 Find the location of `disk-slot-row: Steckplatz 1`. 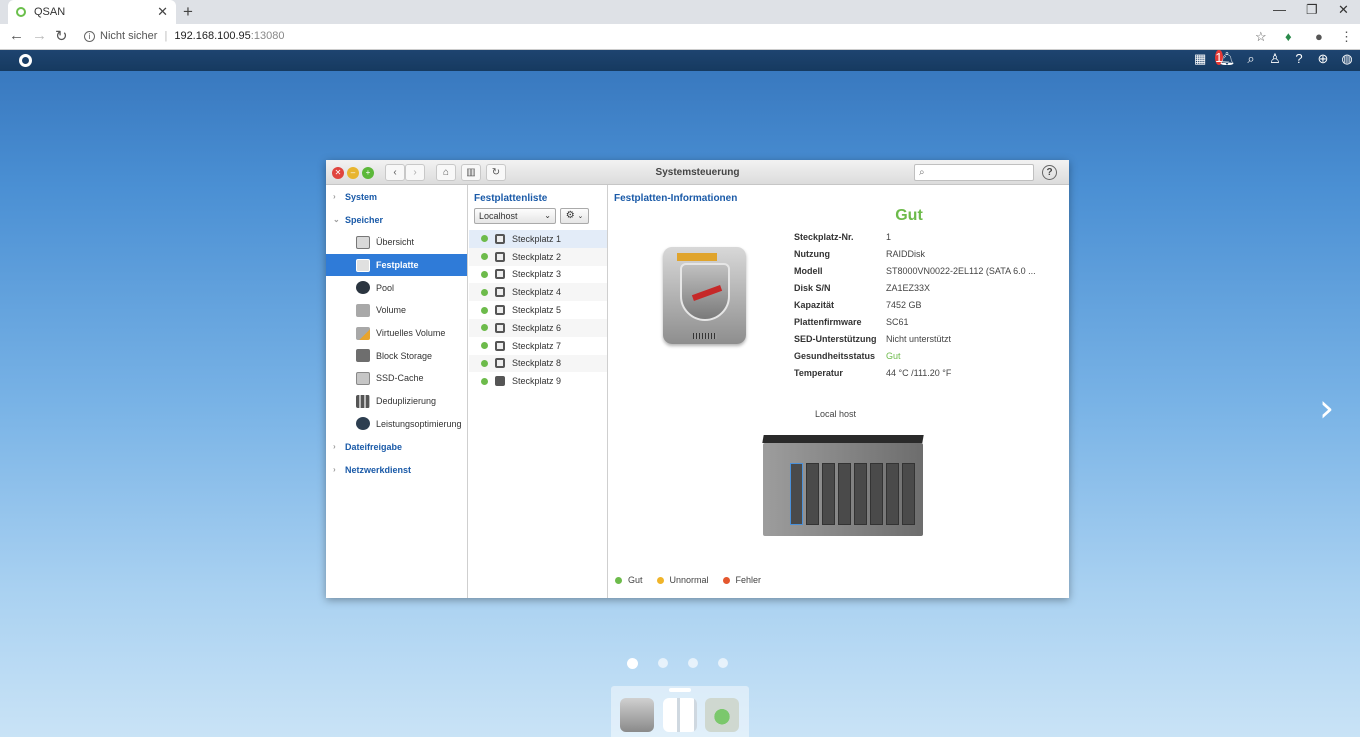

disk-slot-row: Steckplatz 1 is located at coordinates (538, 239).